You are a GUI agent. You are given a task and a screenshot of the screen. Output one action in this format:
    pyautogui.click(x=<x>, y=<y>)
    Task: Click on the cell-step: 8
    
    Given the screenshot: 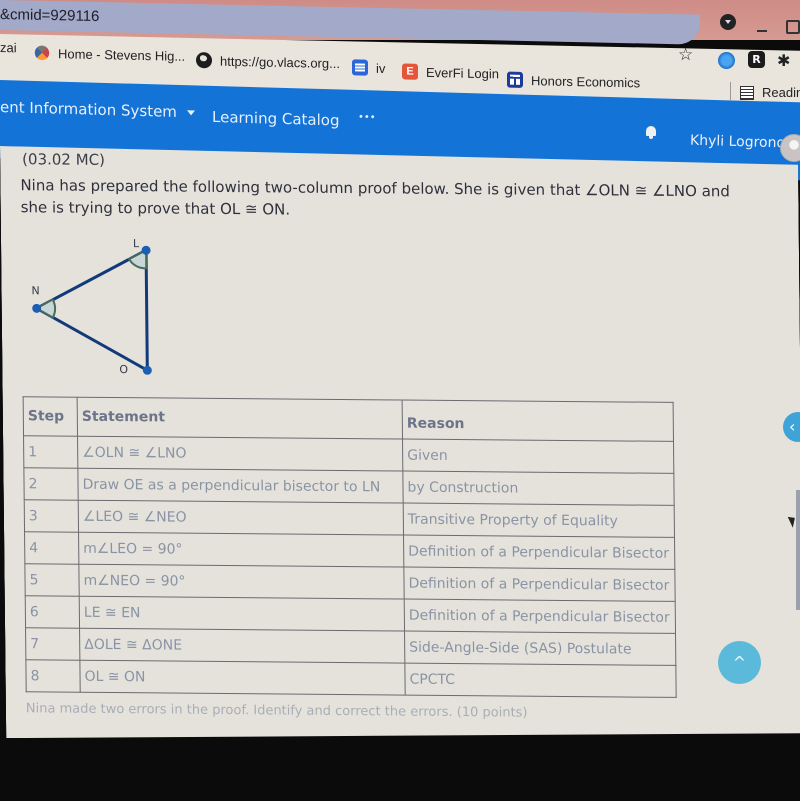 What is the action you would take?
    pyautogui.click(x=53, y=676)
    